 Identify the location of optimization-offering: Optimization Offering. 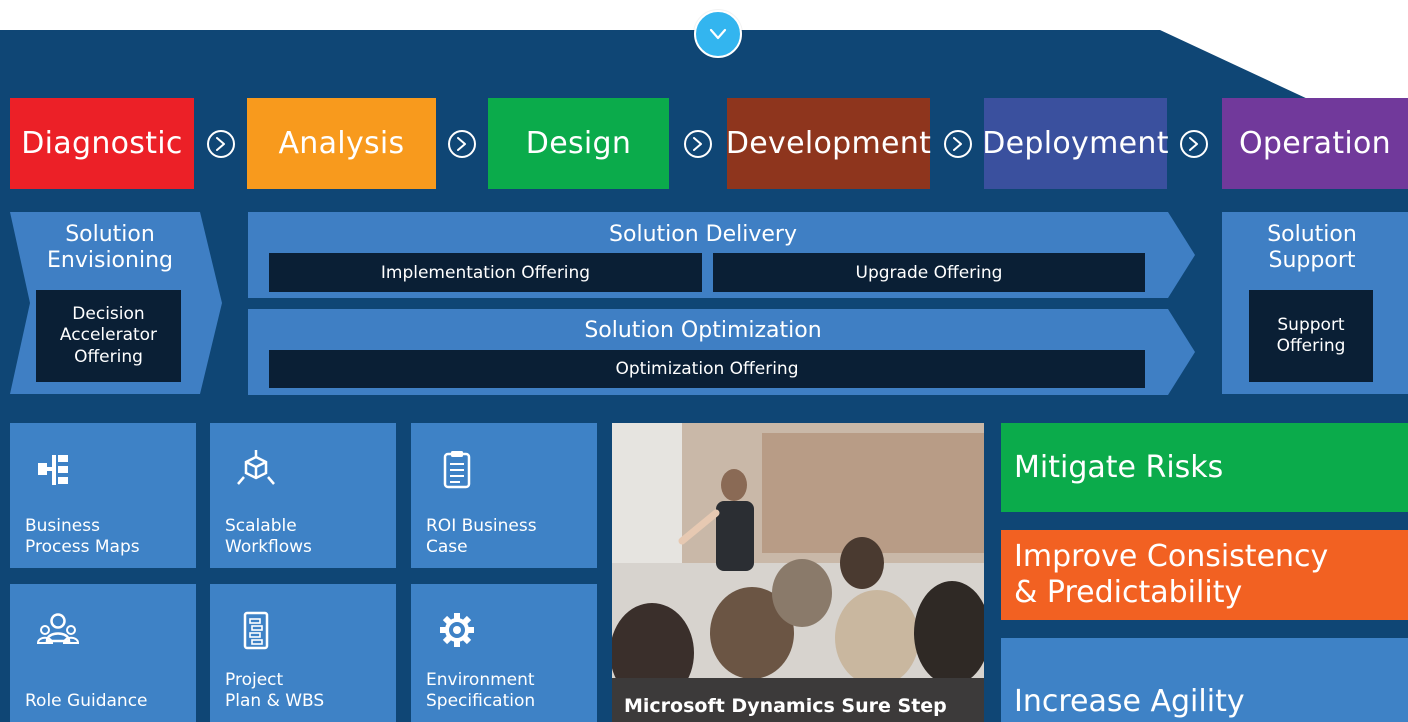
(707, 369).